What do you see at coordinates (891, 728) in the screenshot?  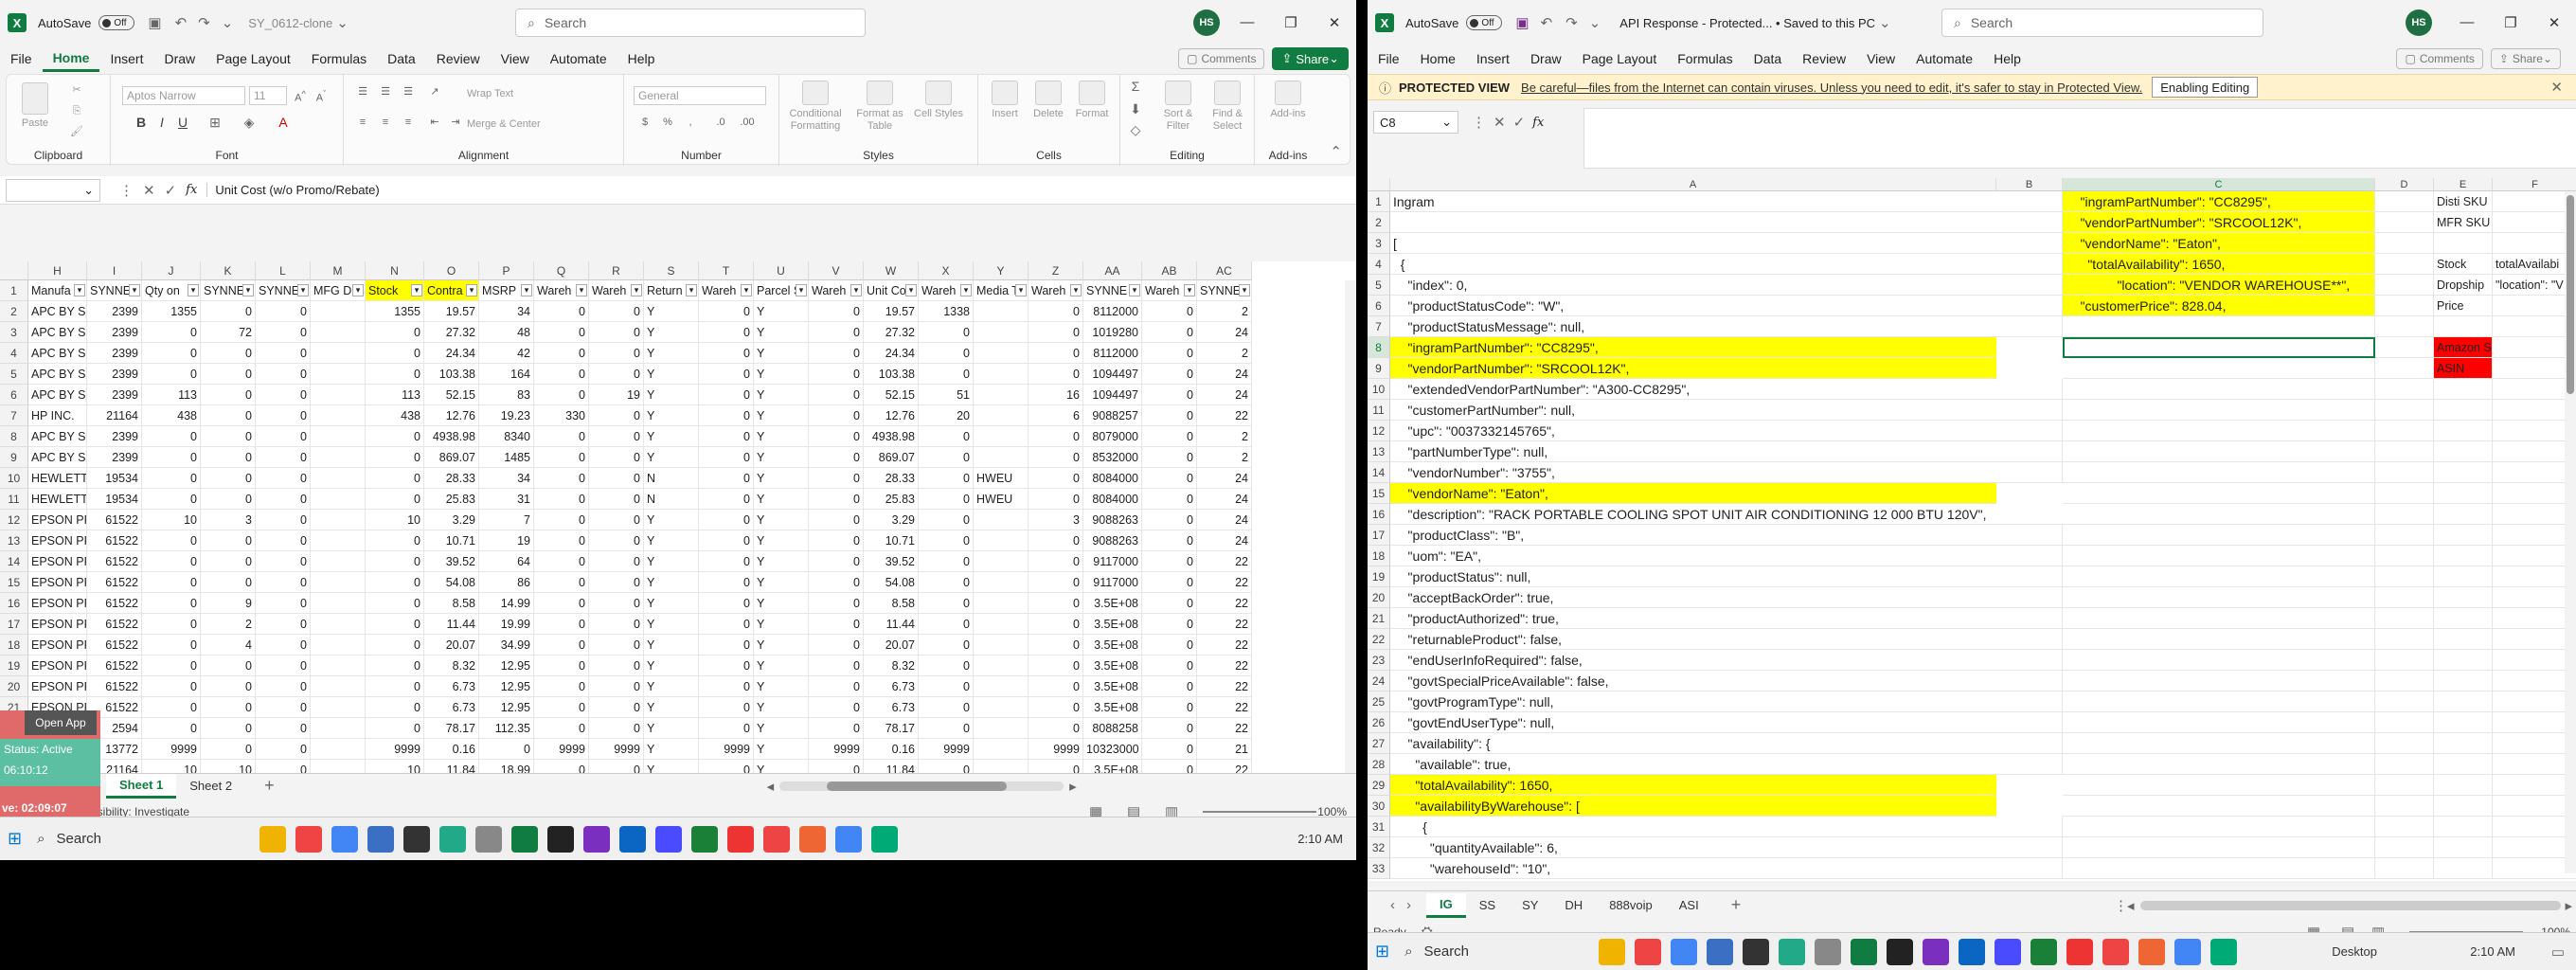 I see `table-cell: 78.17` at bounding box center [891, 728].